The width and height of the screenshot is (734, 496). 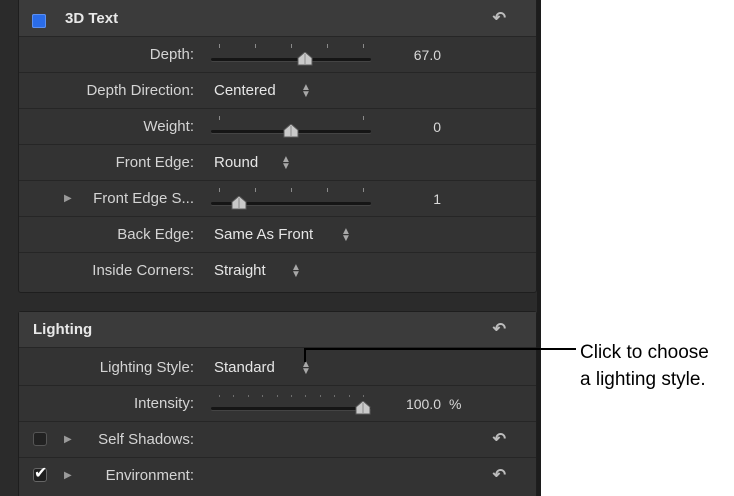 I want to click on param-row-self-shadows: ▶ Self Shadows: ↶, so click(x=277, y=440).